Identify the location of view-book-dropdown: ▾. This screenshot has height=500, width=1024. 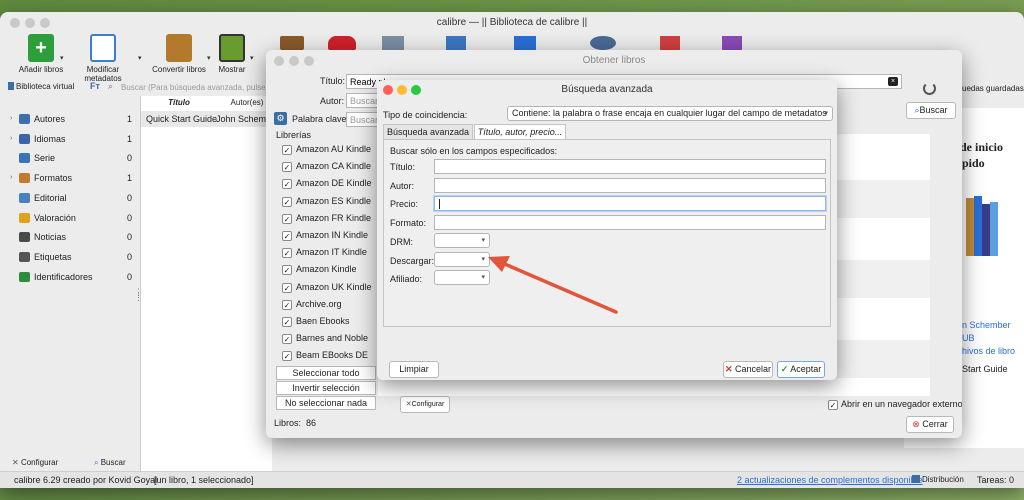
(252, 58).